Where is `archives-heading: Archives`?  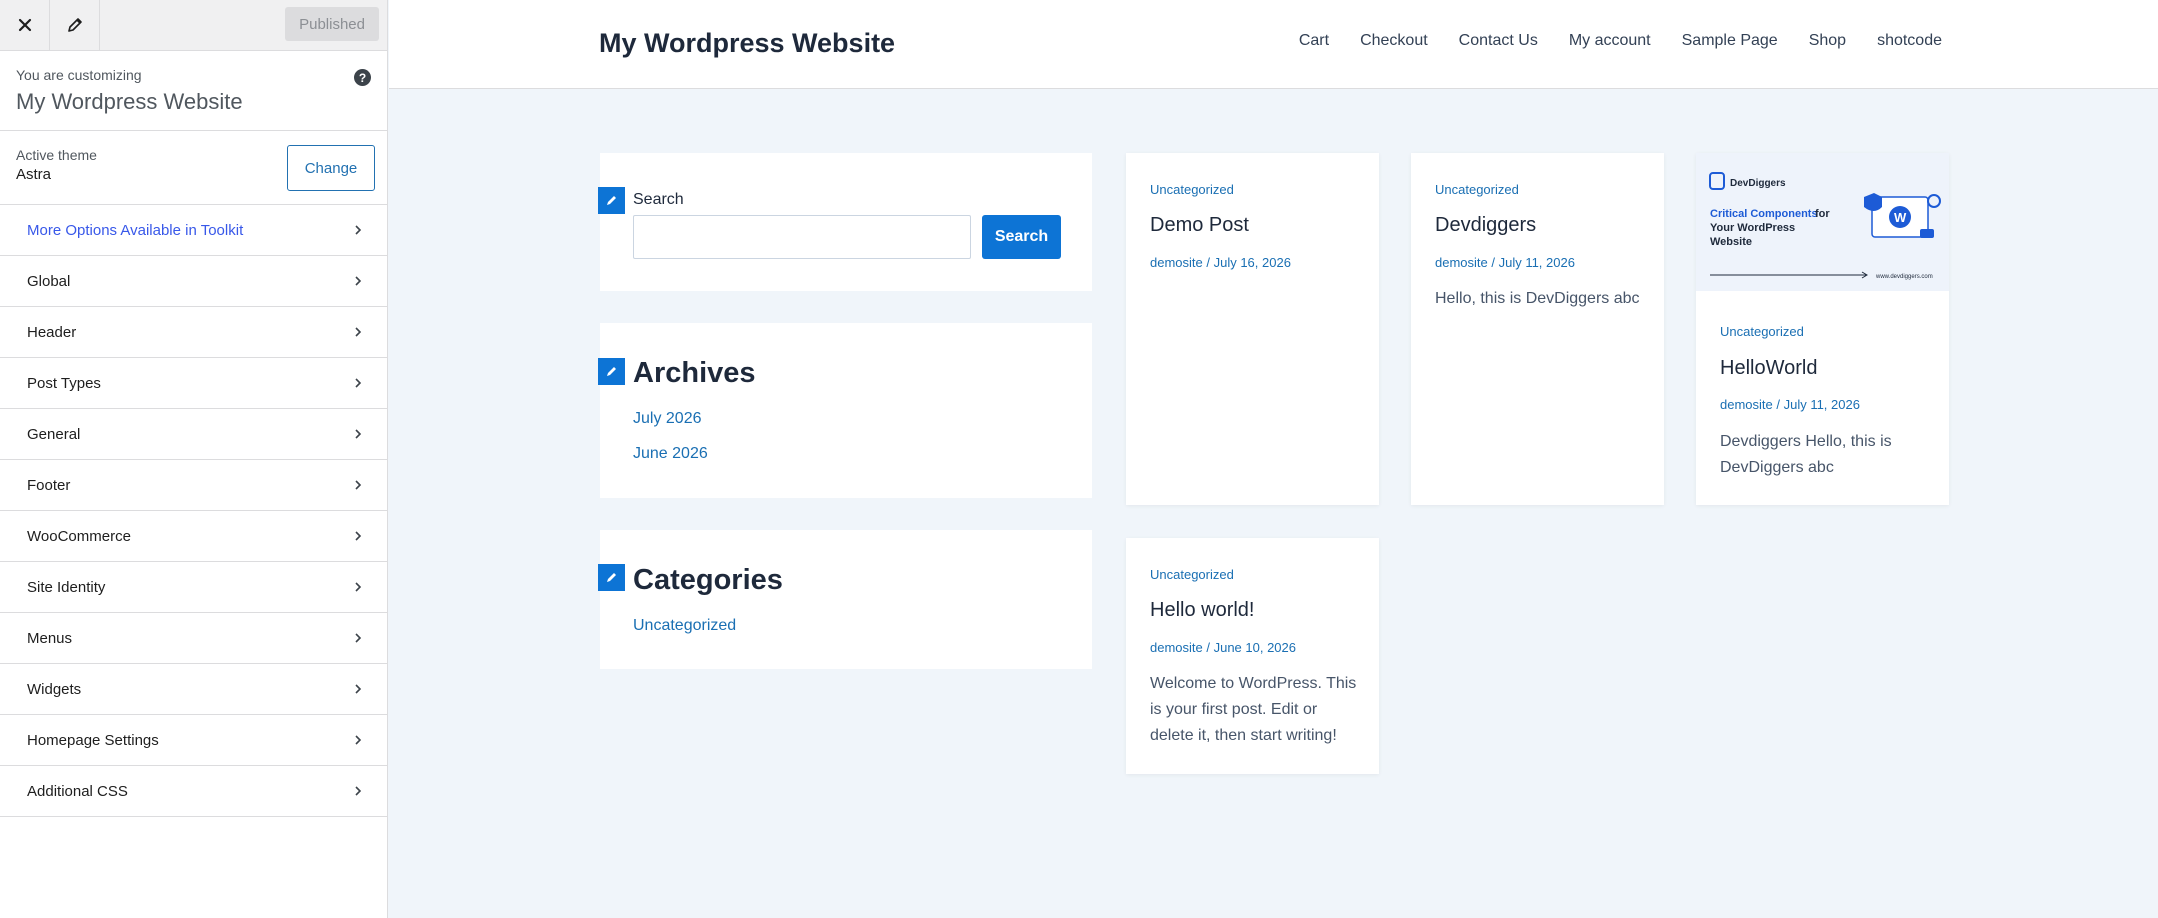
archives-heading: Archives is located at coordinates (694, 373).